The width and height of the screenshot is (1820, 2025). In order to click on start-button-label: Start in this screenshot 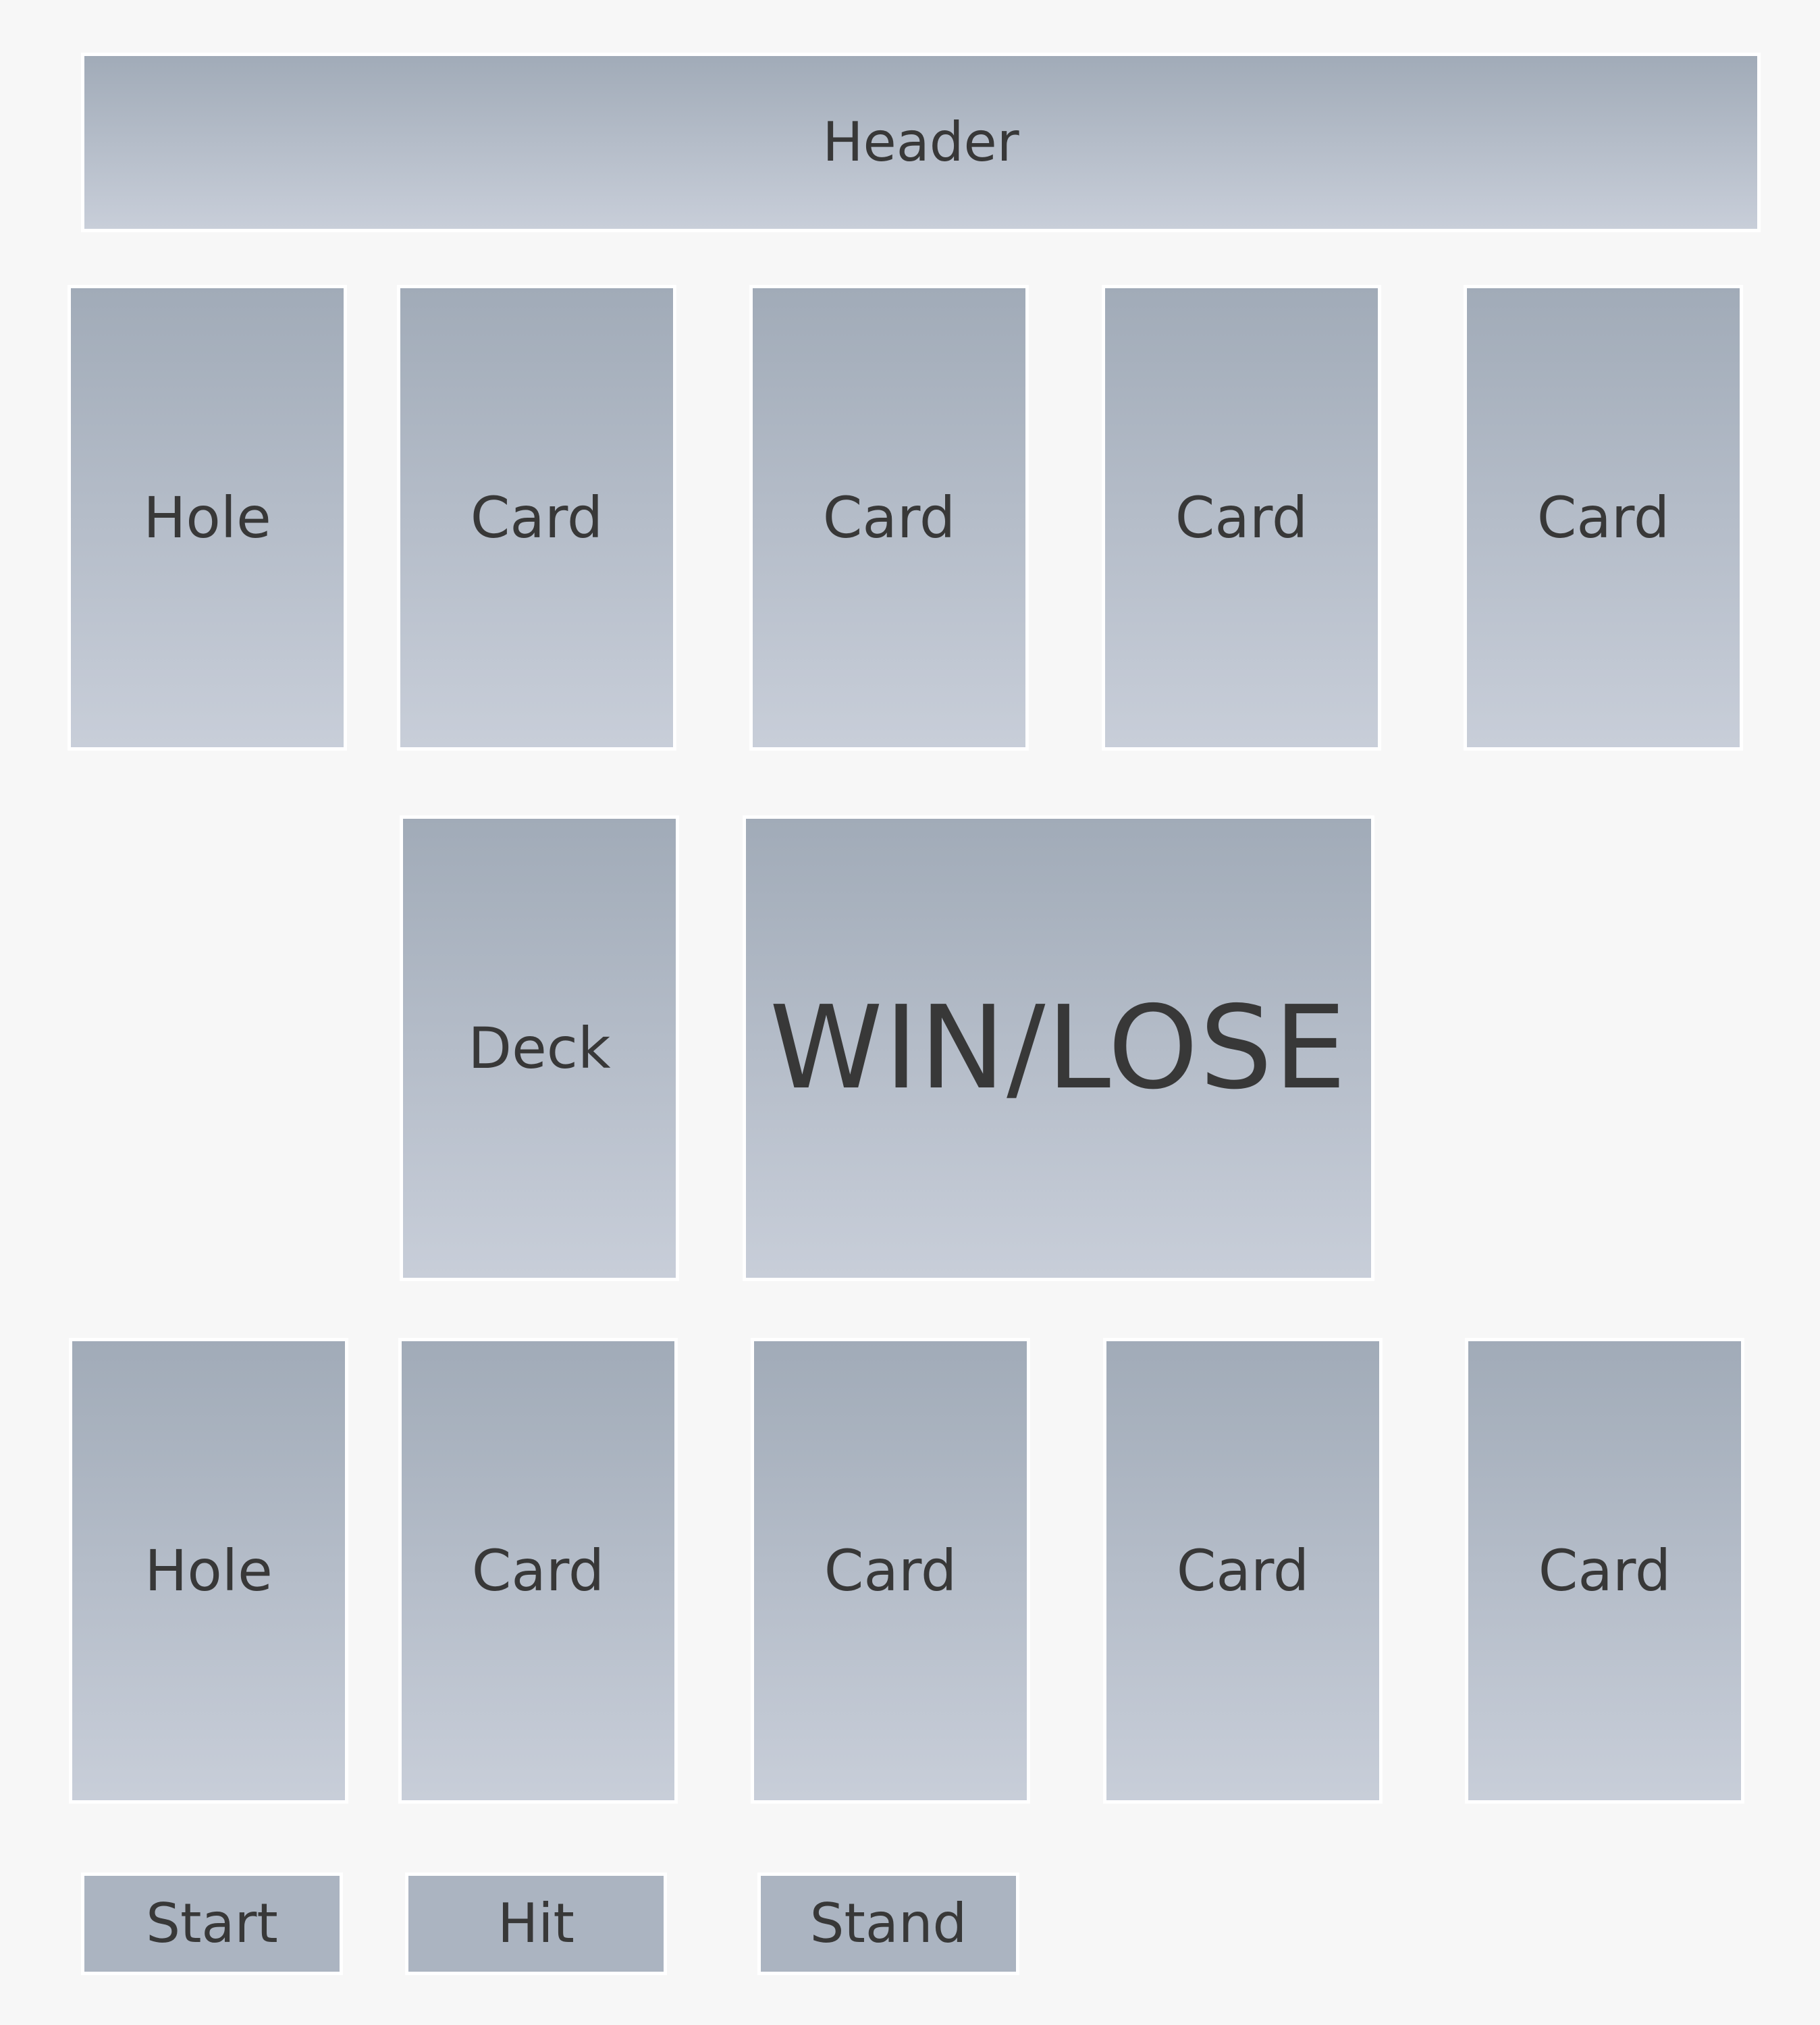, I will do `click(212, 1923)`.